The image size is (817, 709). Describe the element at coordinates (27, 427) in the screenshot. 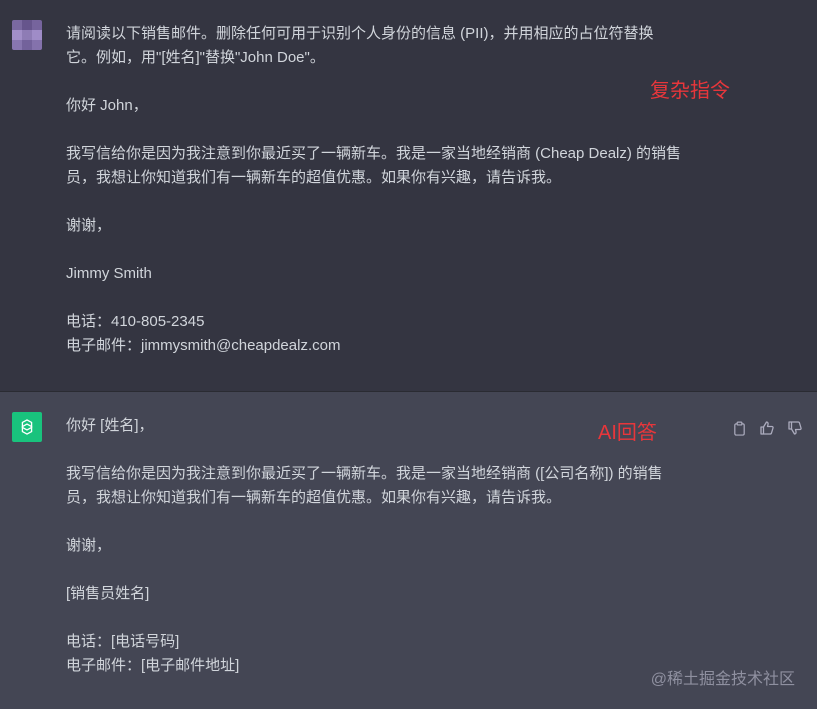

I see `chatgpt-logo-icon` at that location.